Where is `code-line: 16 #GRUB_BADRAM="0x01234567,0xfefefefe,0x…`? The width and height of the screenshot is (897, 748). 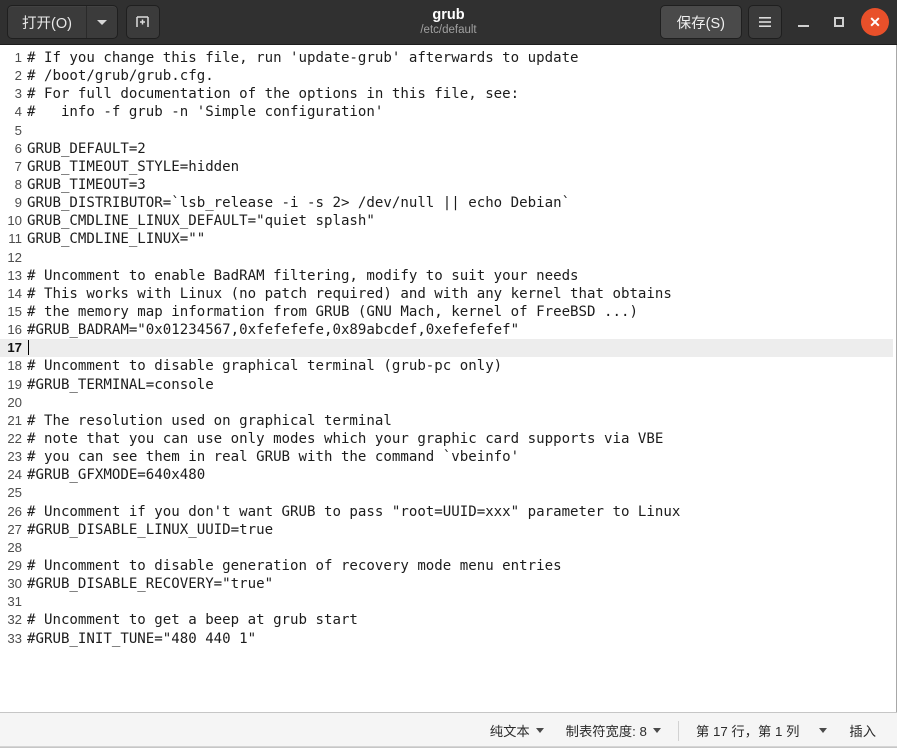
code-line: 16 #GRUB_BADRAM="0x01234567,0xfefefefe,0x… is located at coordinates (448, 330).